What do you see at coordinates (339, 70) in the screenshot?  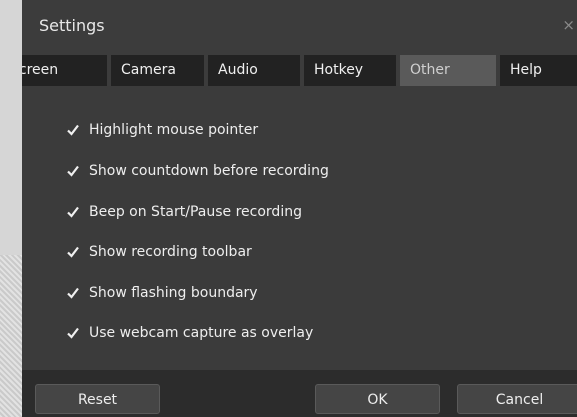 I see `tab-label: Hotkey` at bounding box center [339, 70].